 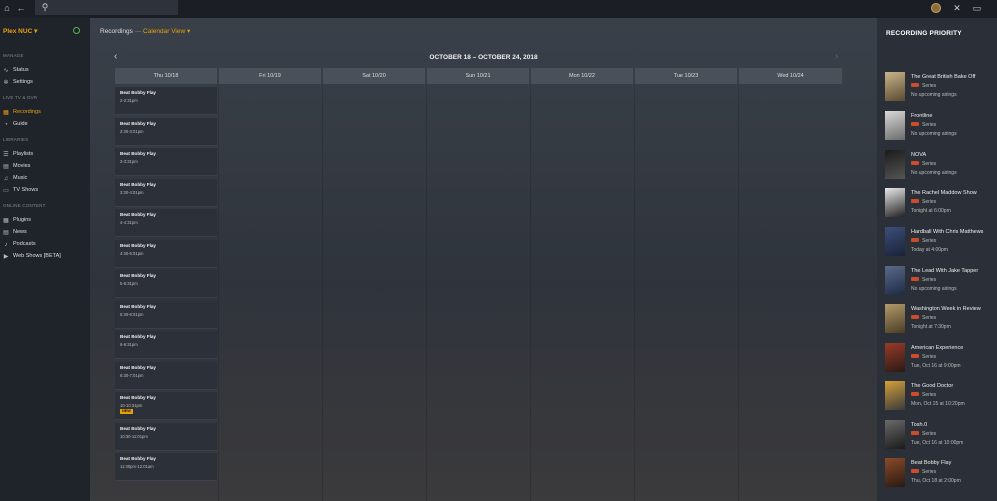 I want to click on sidebar-item-tv-shows: ▭ TV Shows, so click(x=45, y=190).